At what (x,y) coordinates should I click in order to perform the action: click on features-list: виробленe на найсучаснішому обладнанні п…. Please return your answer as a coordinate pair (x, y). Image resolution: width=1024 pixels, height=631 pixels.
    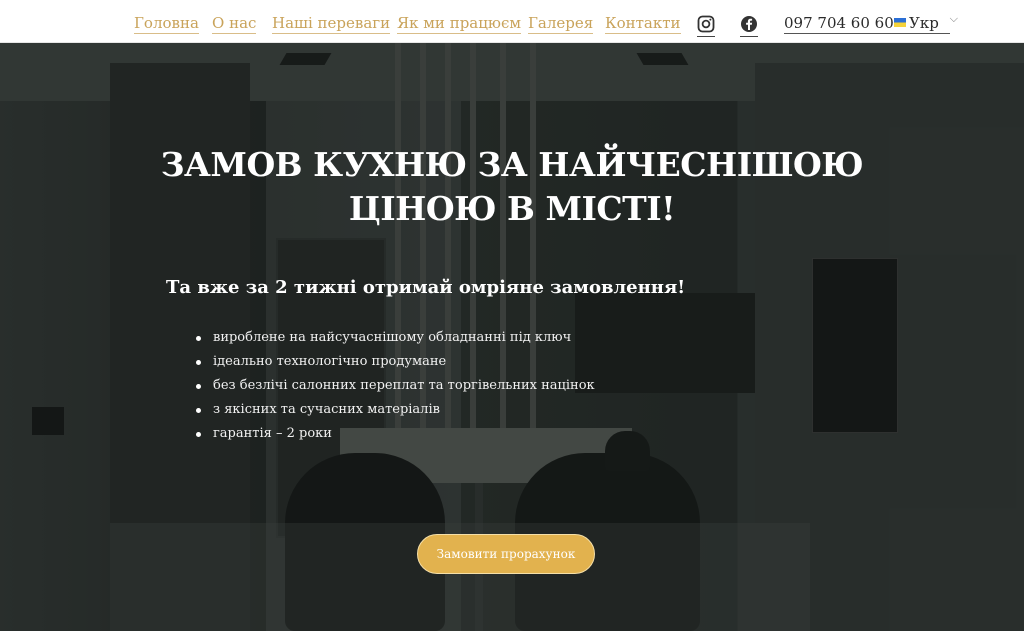
    Looking at the image, I should click on (395, 386).